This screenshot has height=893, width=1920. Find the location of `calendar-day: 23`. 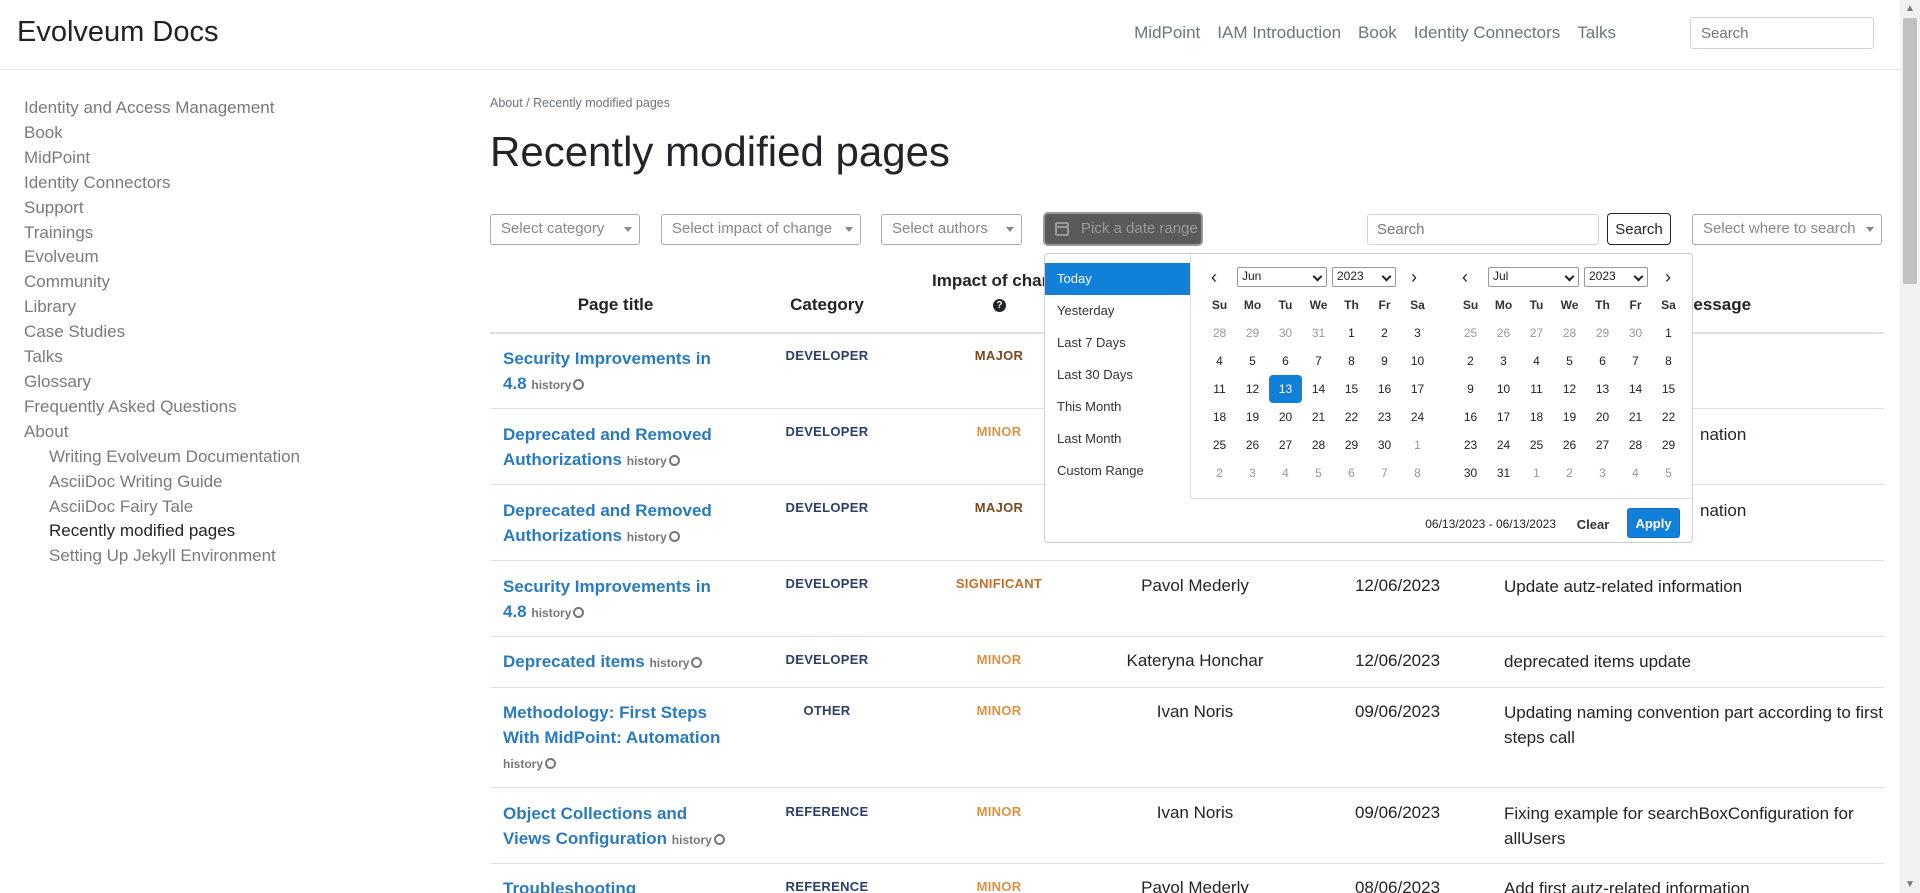

calendar-day: 23 is located at coordinates (1470, 445).